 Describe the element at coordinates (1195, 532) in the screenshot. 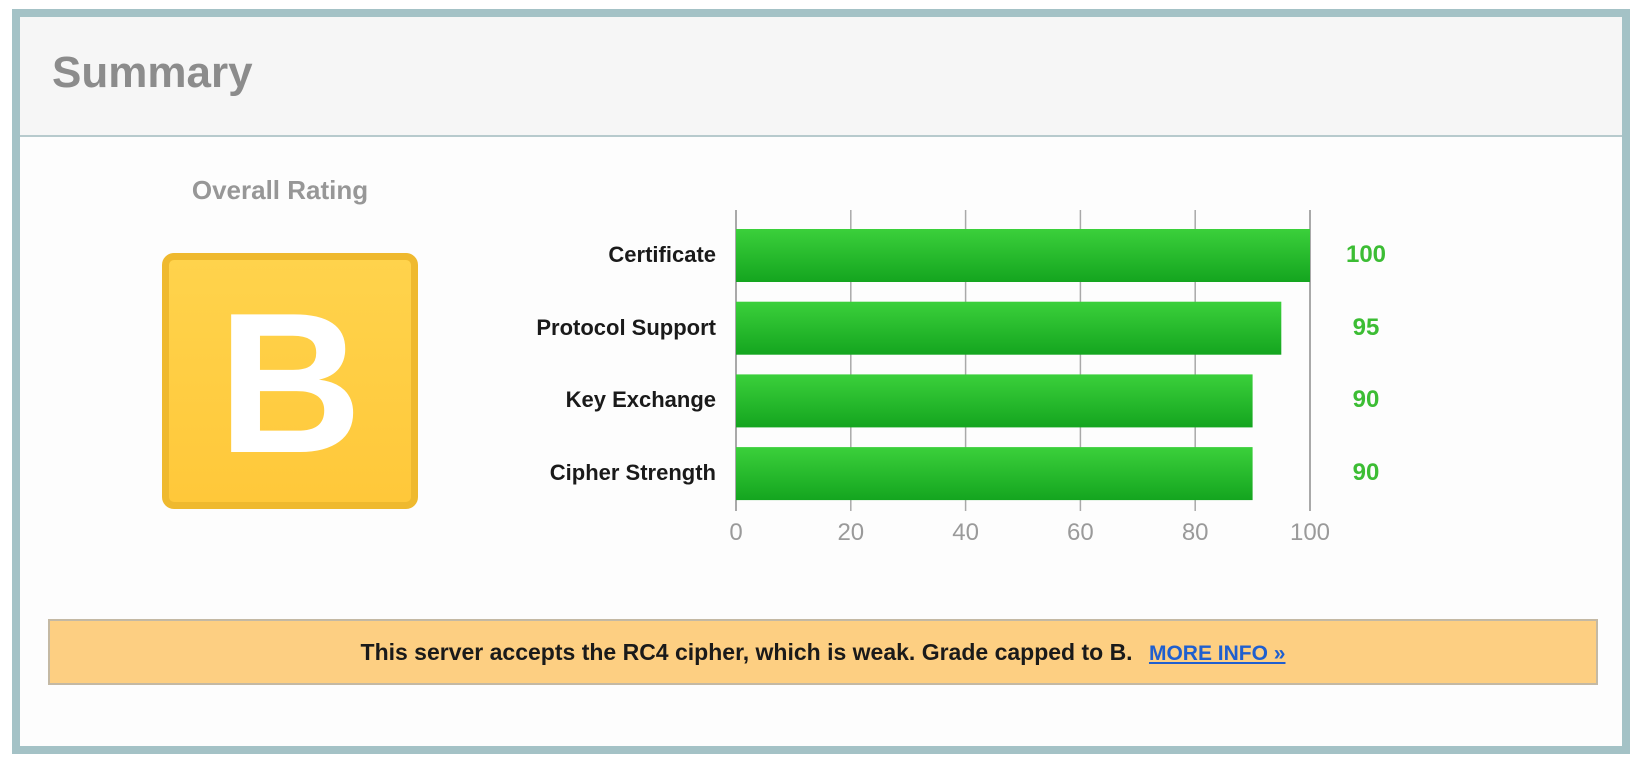

I see `x-tick-label: 80` at that location.